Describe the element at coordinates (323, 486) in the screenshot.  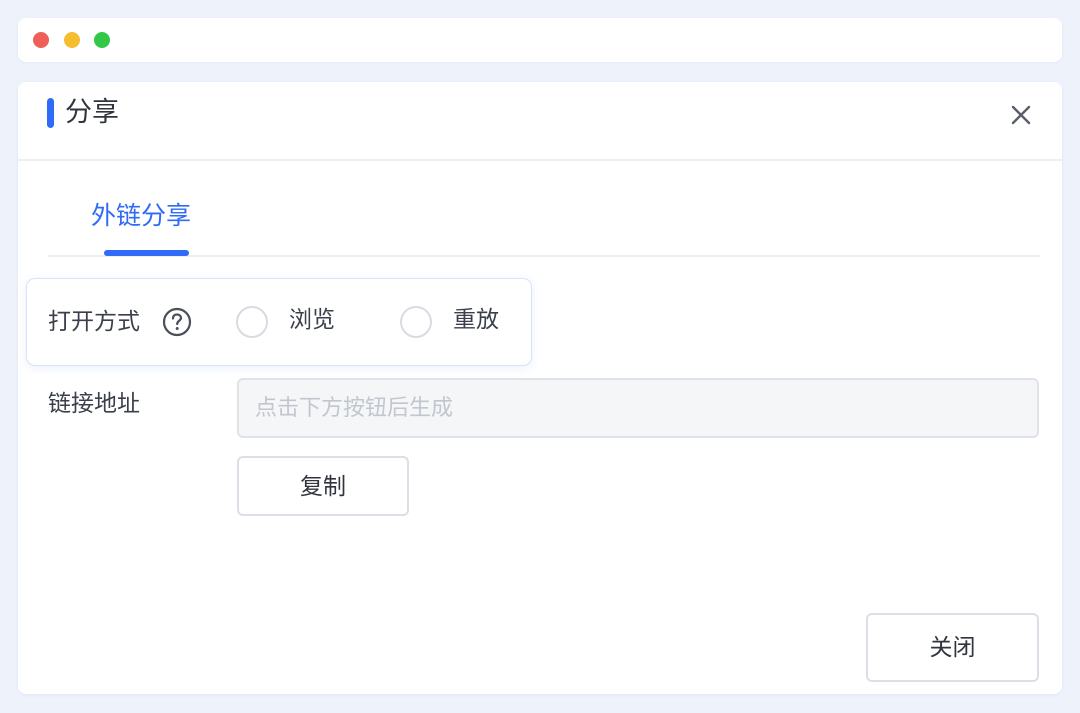
I see `copy-button: 复制` at that location.